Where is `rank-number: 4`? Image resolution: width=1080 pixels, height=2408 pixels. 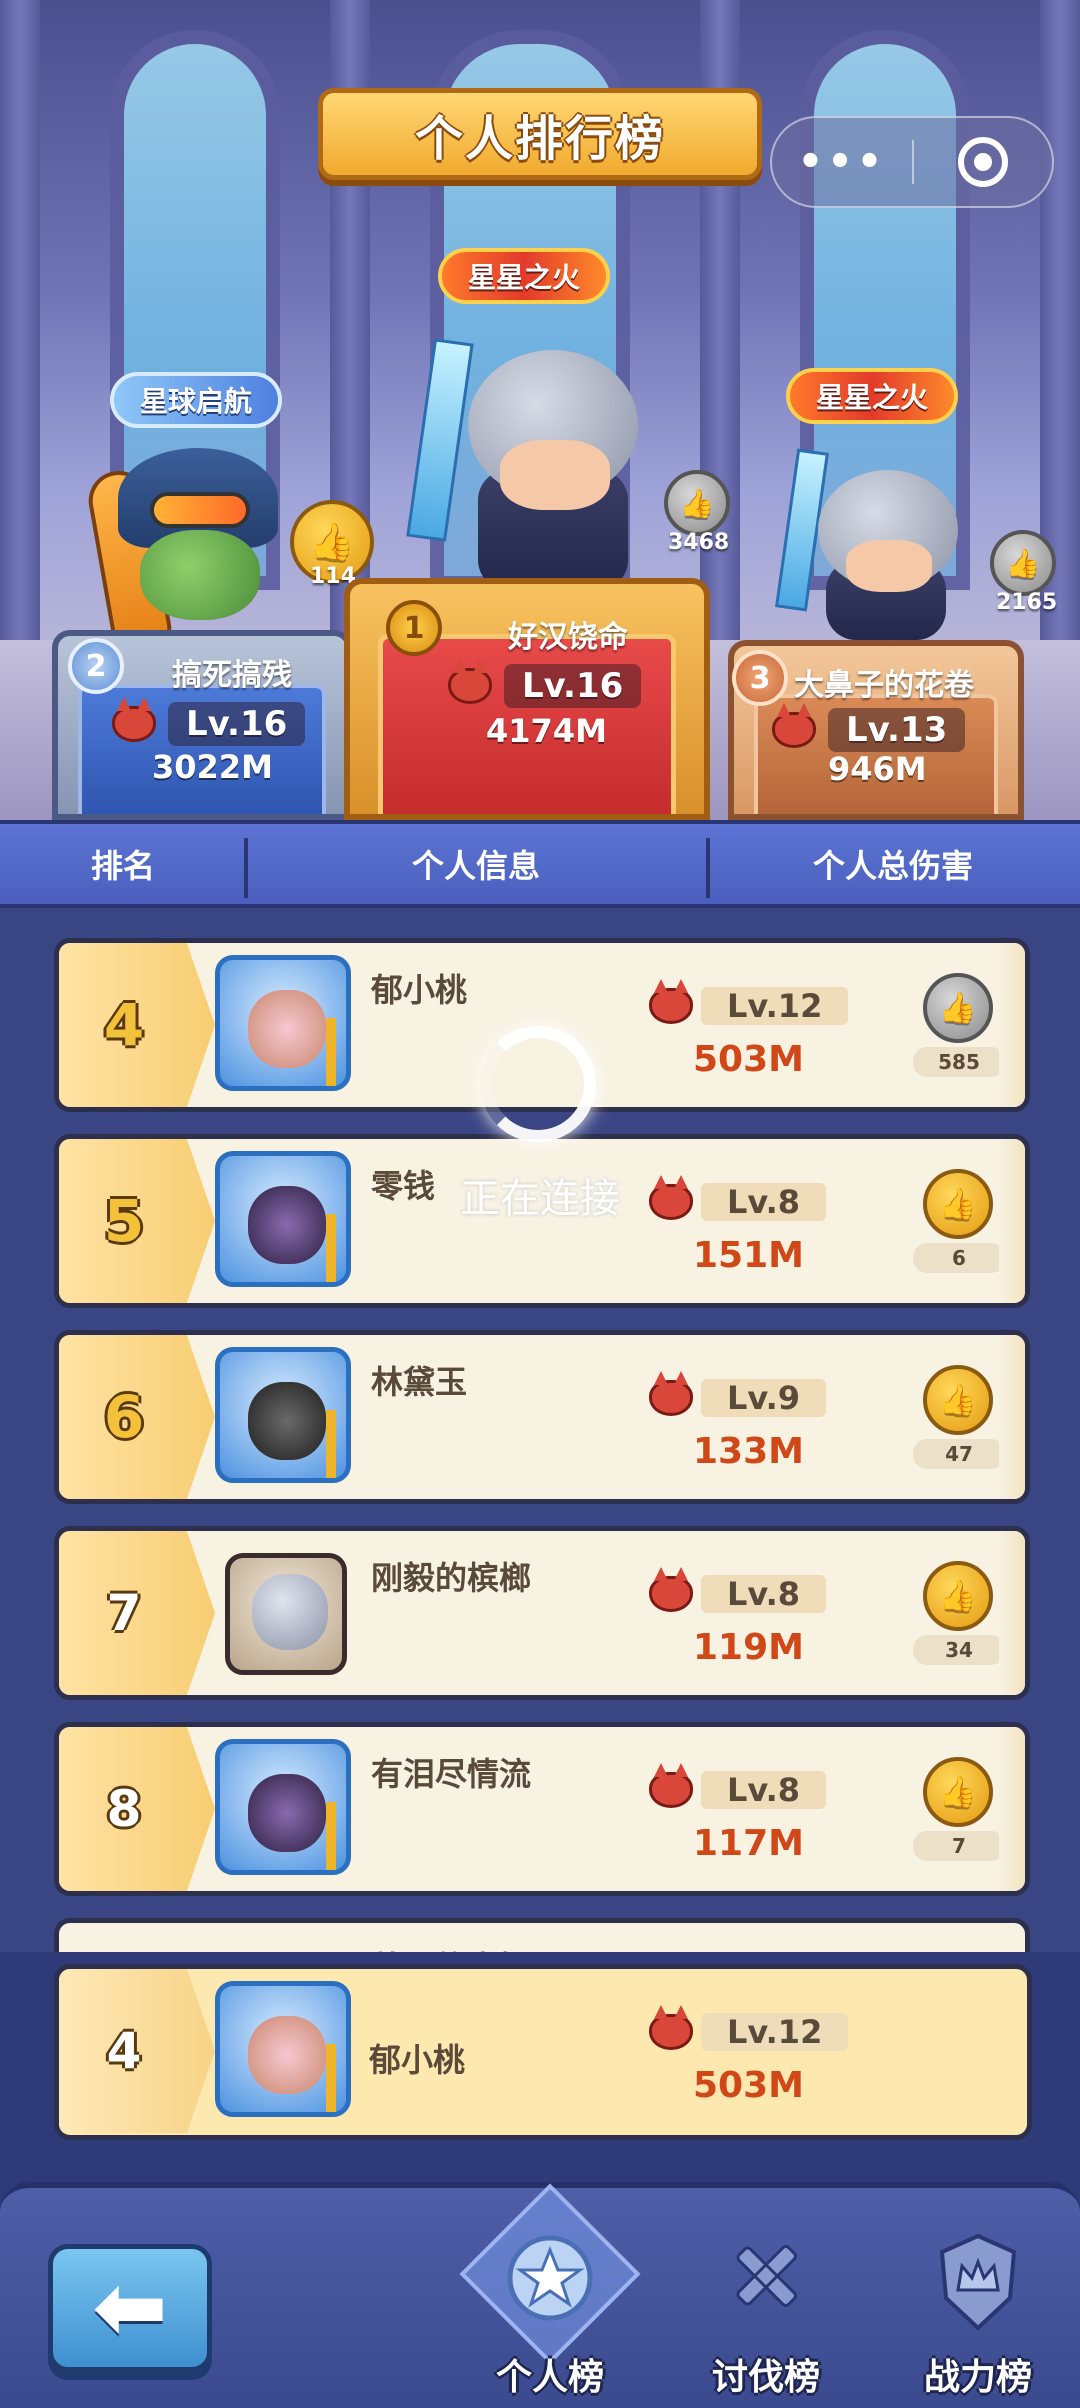
rank-number: 4 is located at coordinates (124, 2051).